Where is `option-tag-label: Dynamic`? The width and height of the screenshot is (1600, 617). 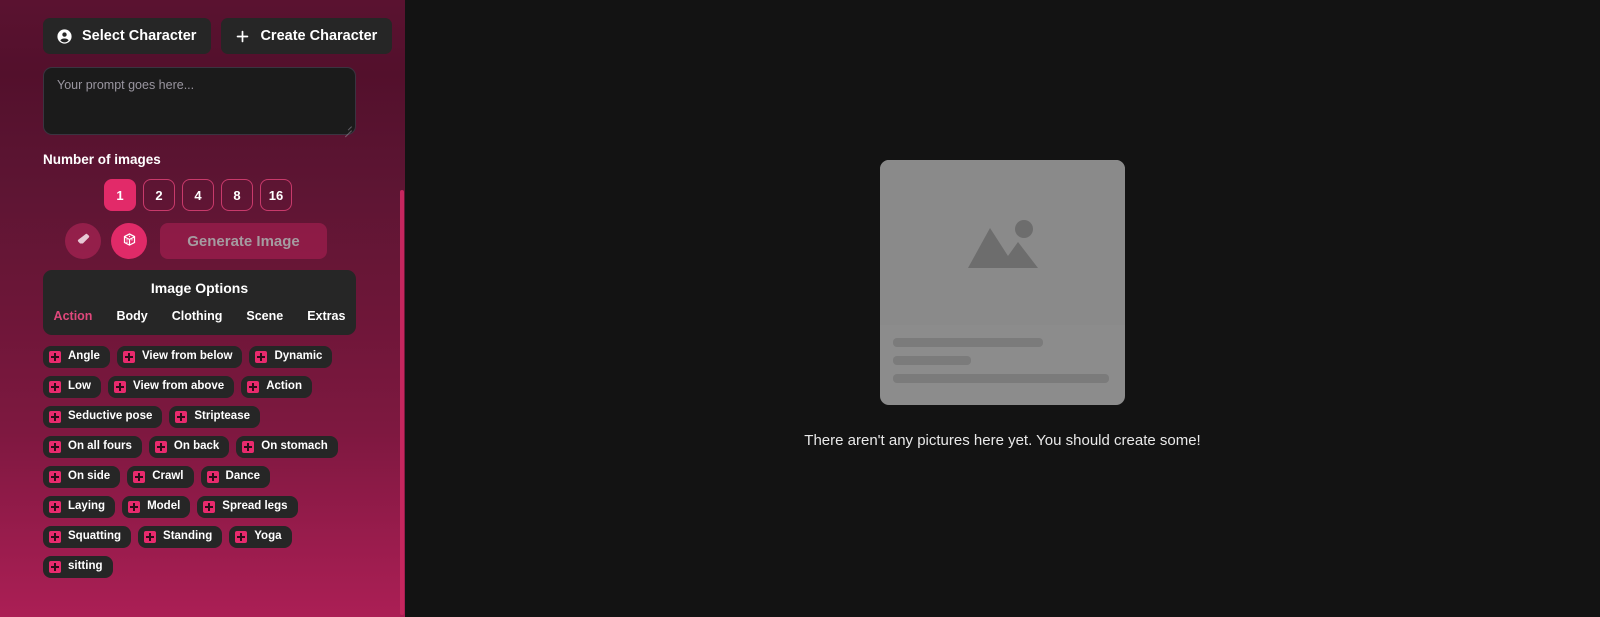
option-tag-label: Dynamic is located at coordinates (298, 356).